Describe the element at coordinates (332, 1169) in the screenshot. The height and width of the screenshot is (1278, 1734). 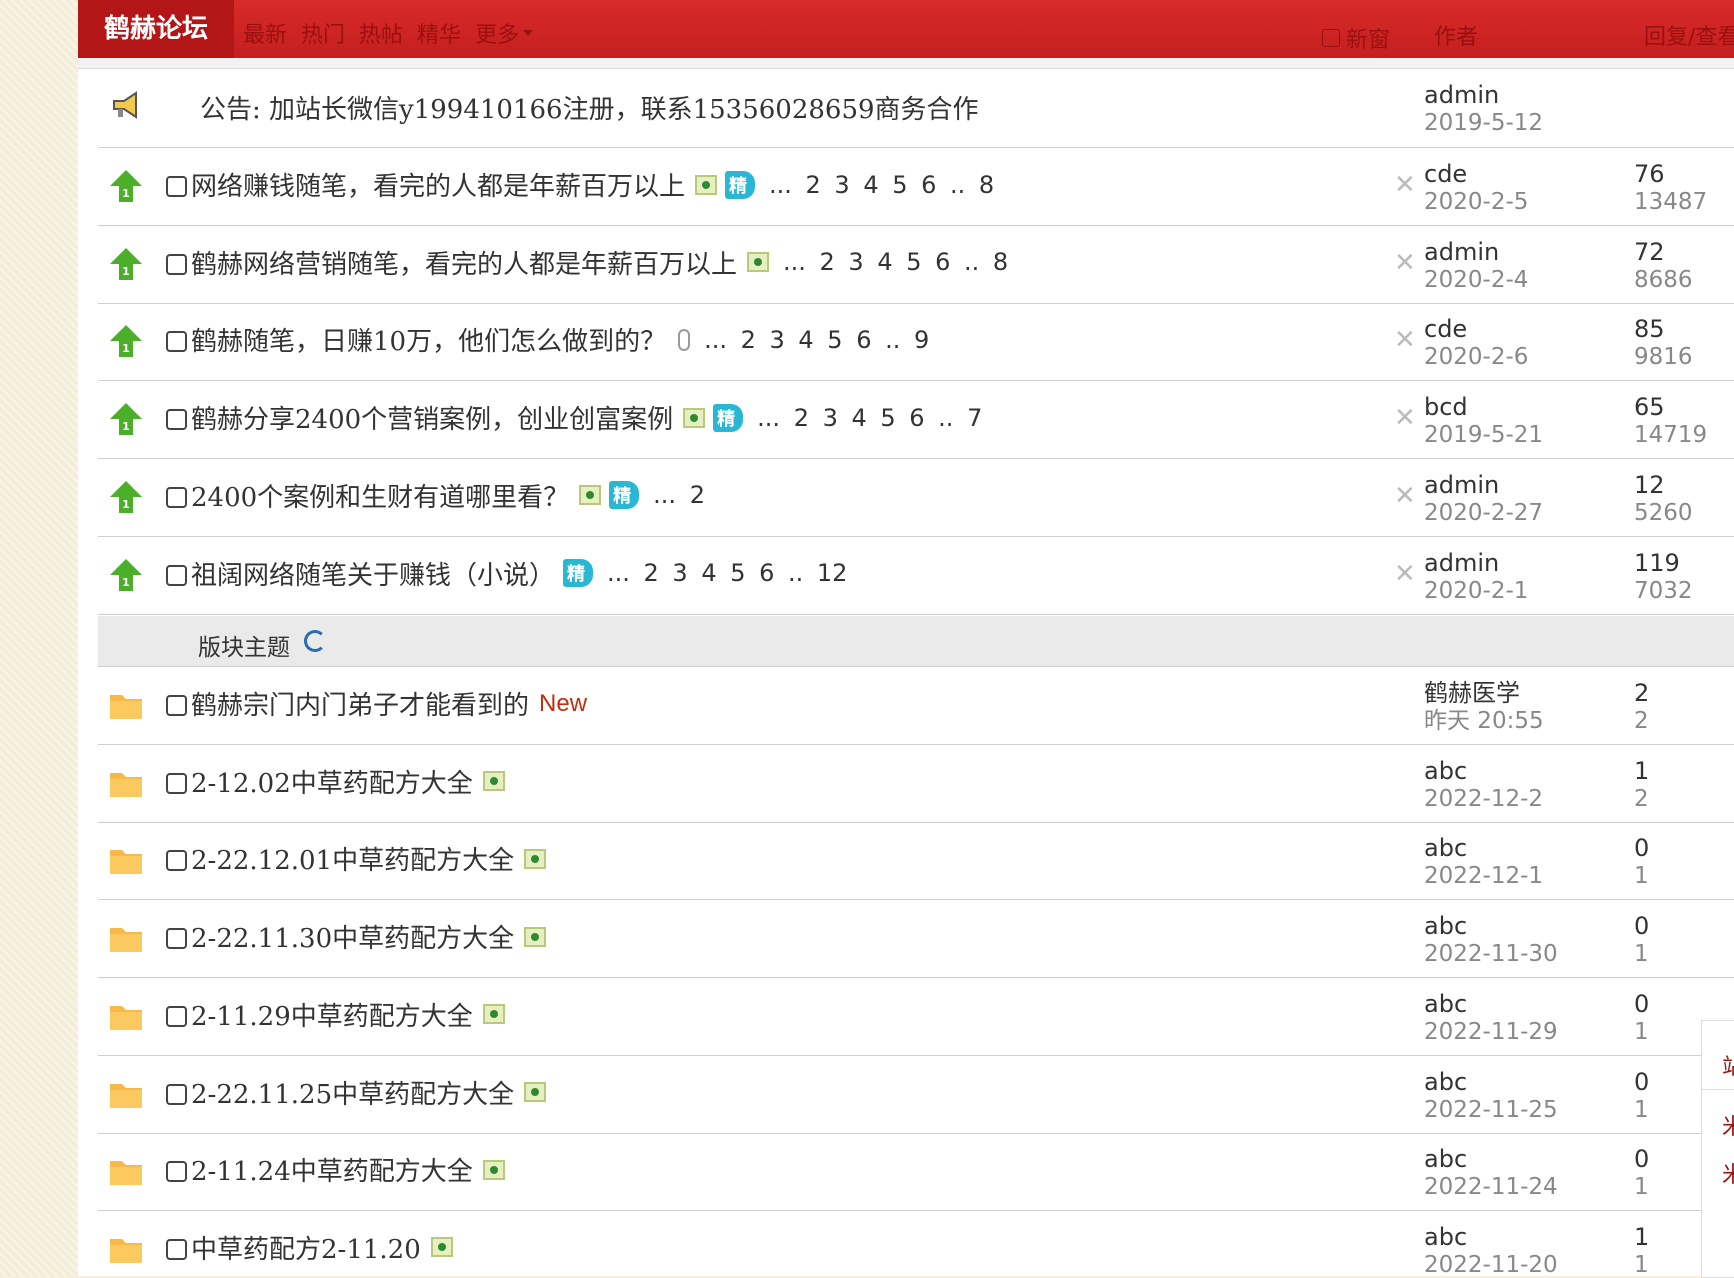
I see `thread-title: 2-11.24中草药配方大全` at that location.